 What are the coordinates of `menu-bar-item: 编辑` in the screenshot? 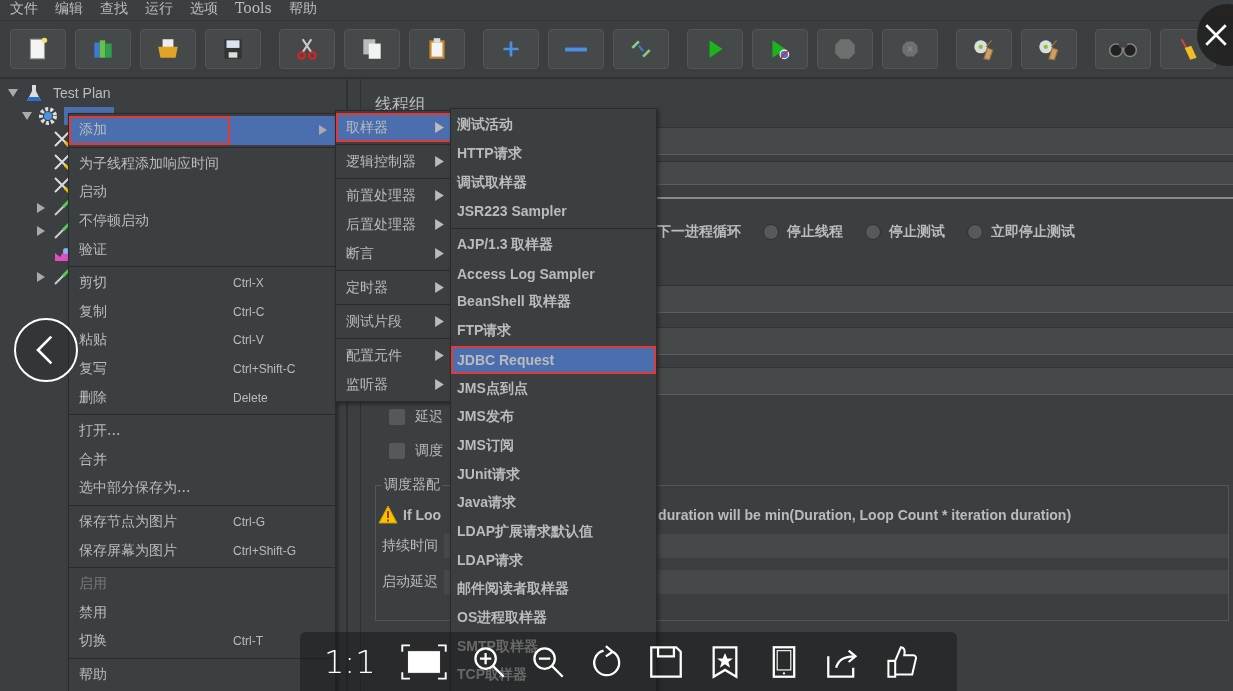 It's located at (69, 8).